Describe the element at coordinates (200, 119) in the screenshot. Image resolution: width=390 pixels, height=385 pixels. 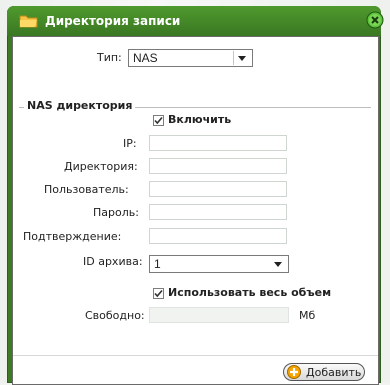
I see `enable-label: Включить` at that location.